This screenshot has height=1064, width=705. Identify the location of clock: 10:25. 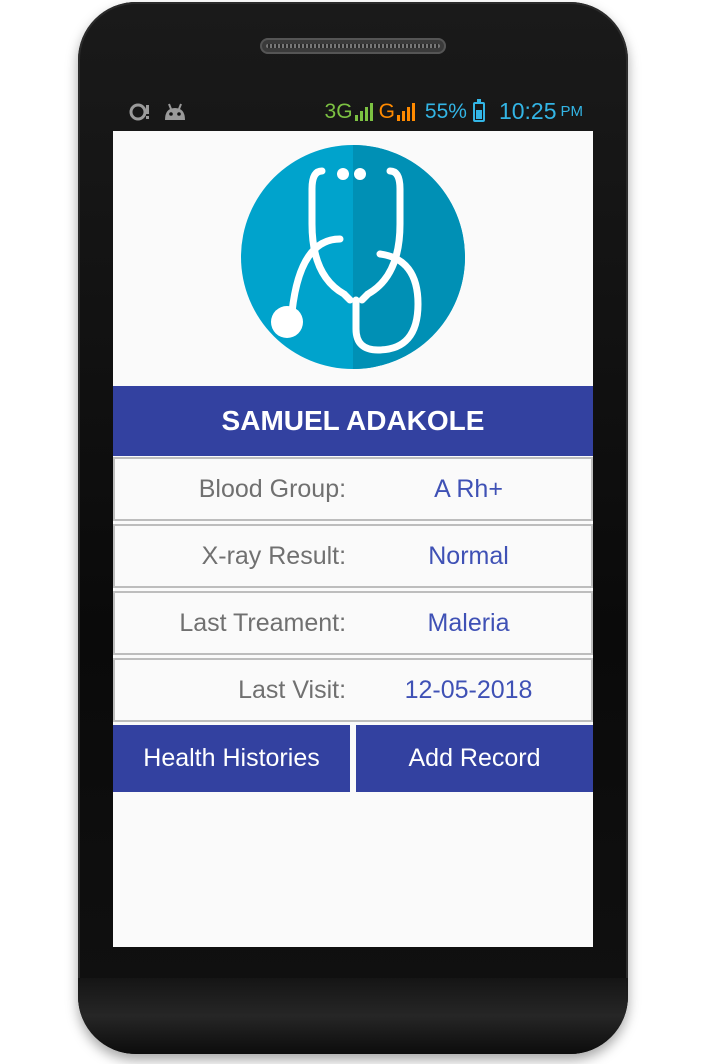
(527, 111).